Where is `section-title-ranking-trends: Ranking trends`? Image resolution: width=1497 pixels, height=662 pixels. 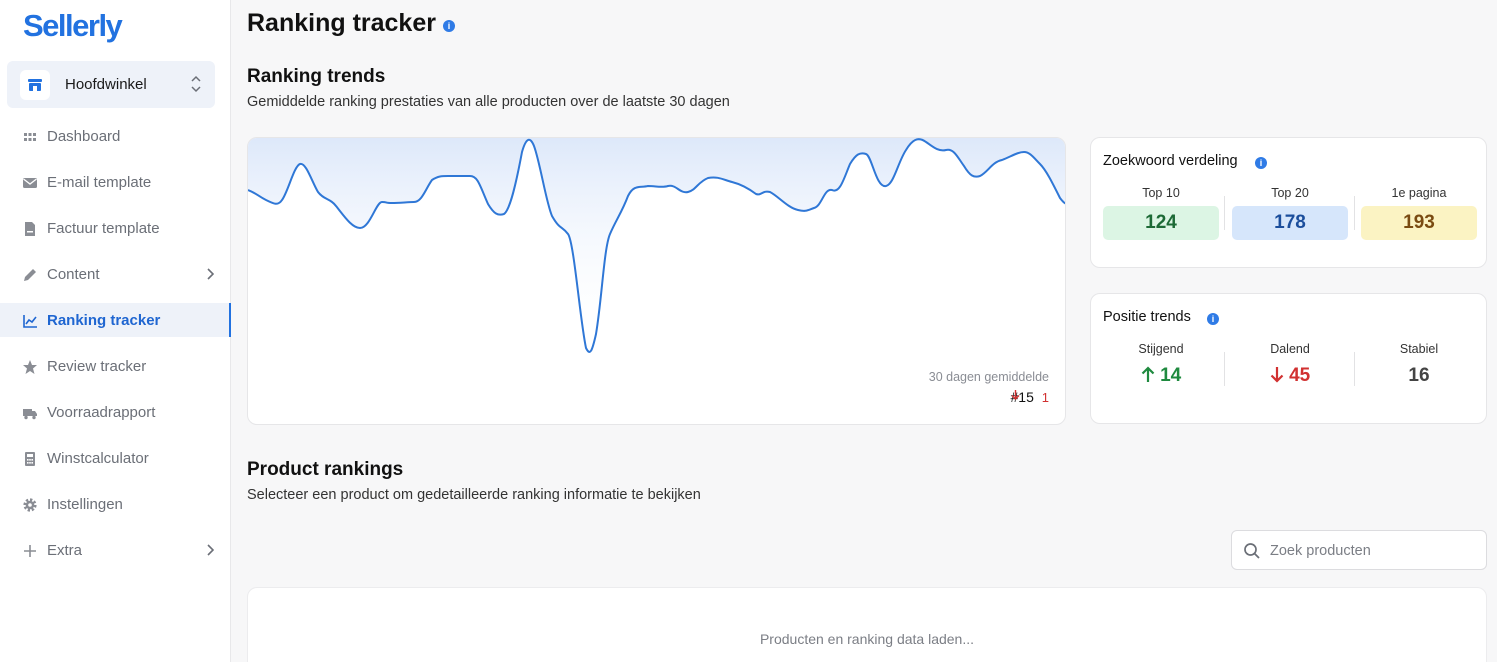 section-title-ranking-trends: Ranking trends is located at coordinates (316, 76).